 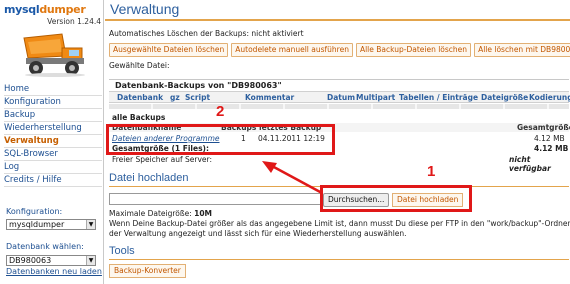 What do you see at coordinates (375, 97) in the screenshot?
I see `col-multipart: Multipart` at bounding box center [375, 97].